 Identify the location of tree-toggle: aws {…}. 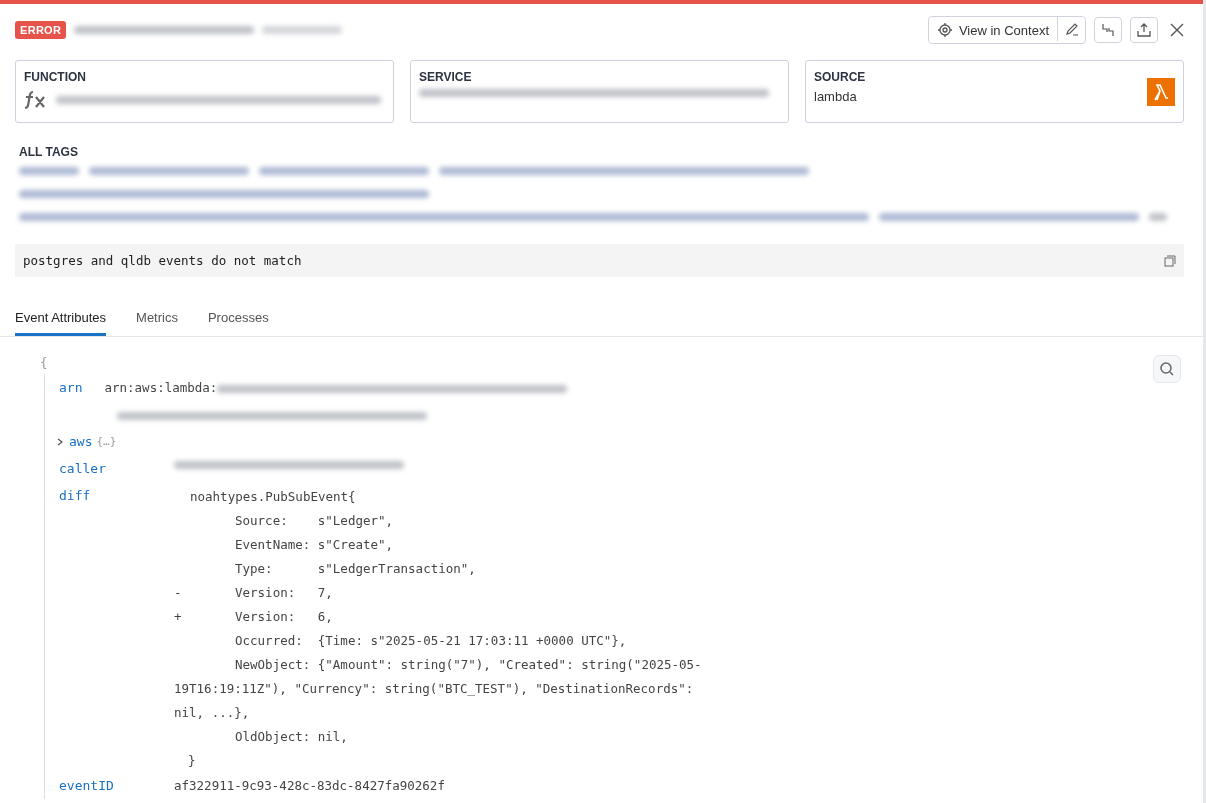
(86, 441).